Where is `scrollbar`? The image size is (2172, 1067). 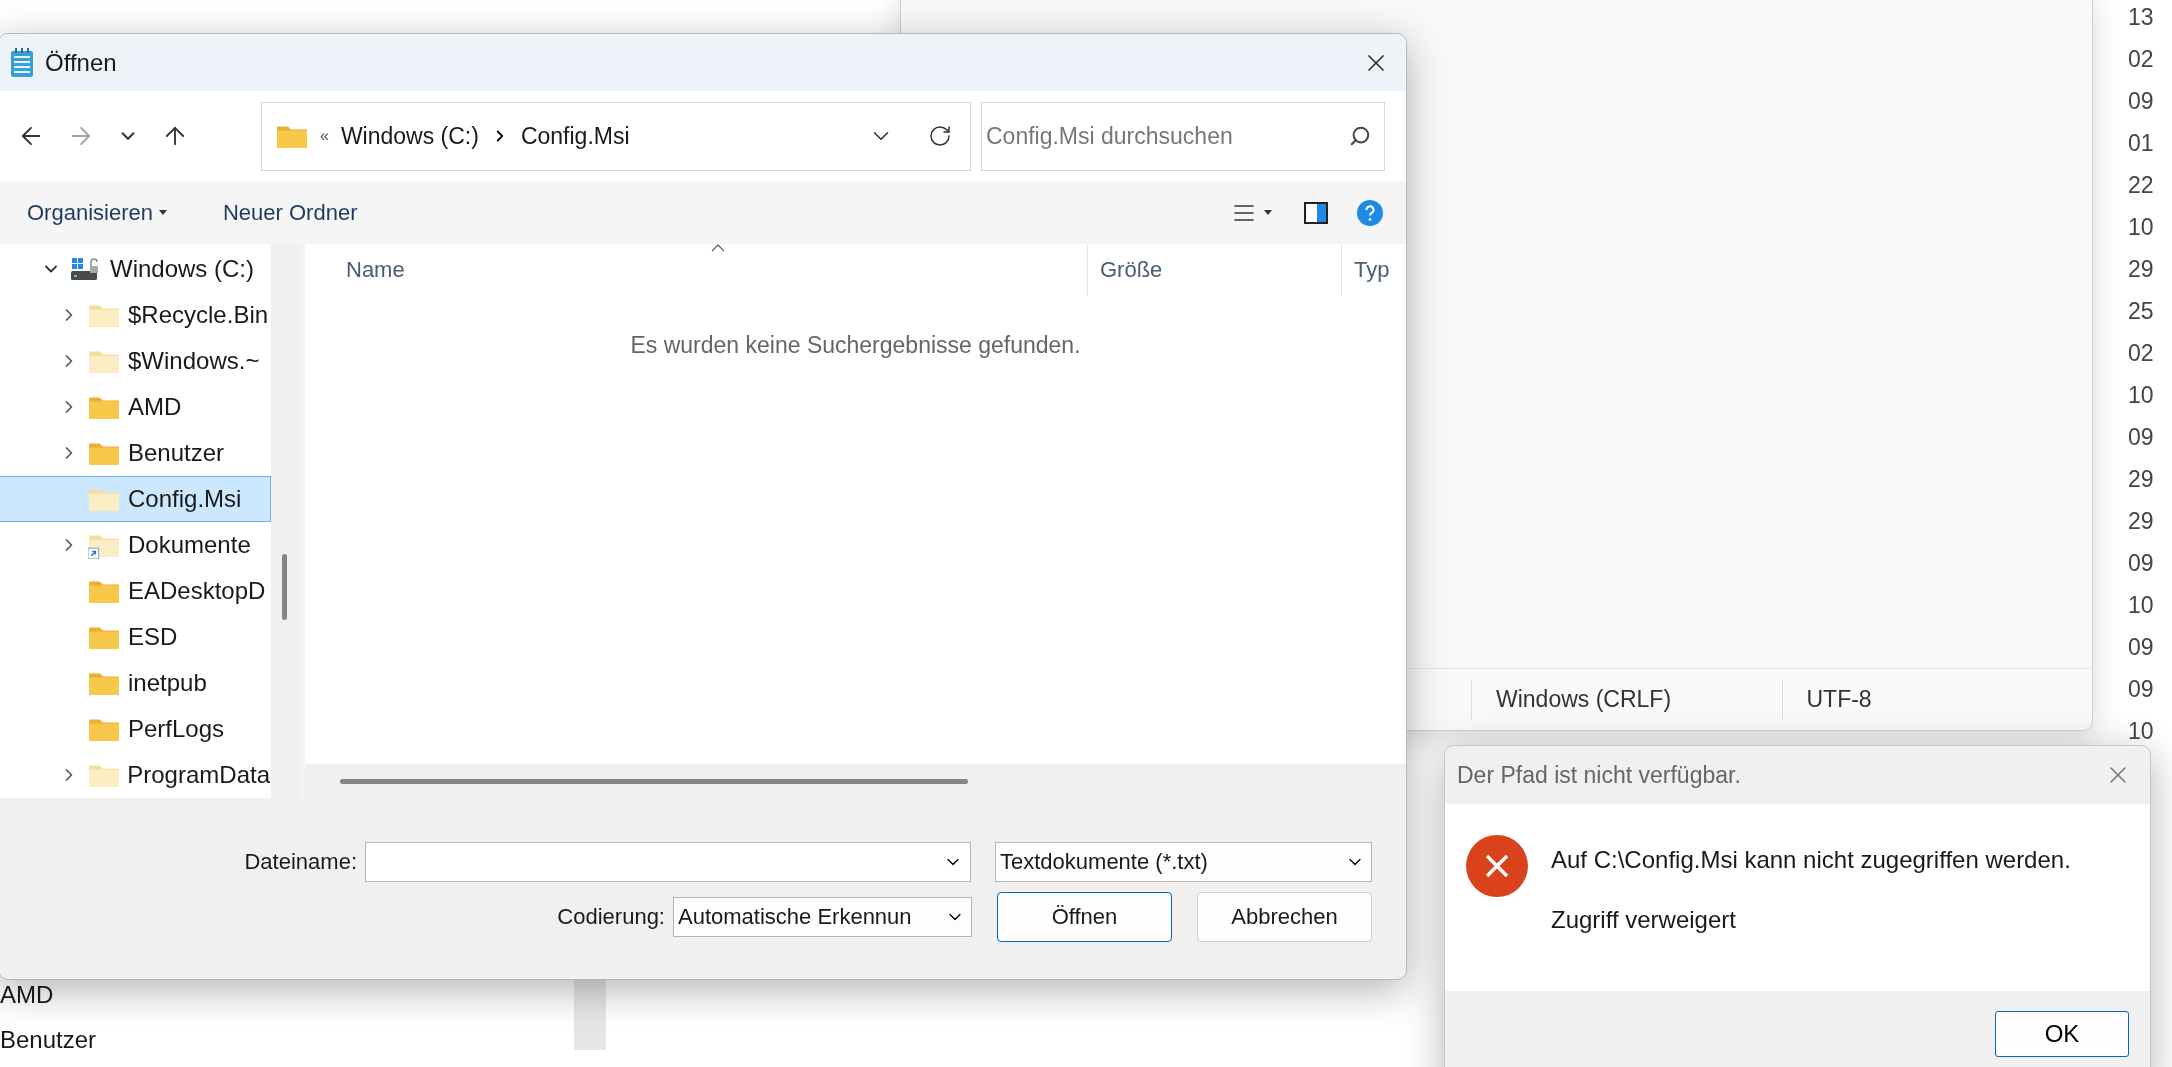 scrollbar is located at coordinates (590, 1015).